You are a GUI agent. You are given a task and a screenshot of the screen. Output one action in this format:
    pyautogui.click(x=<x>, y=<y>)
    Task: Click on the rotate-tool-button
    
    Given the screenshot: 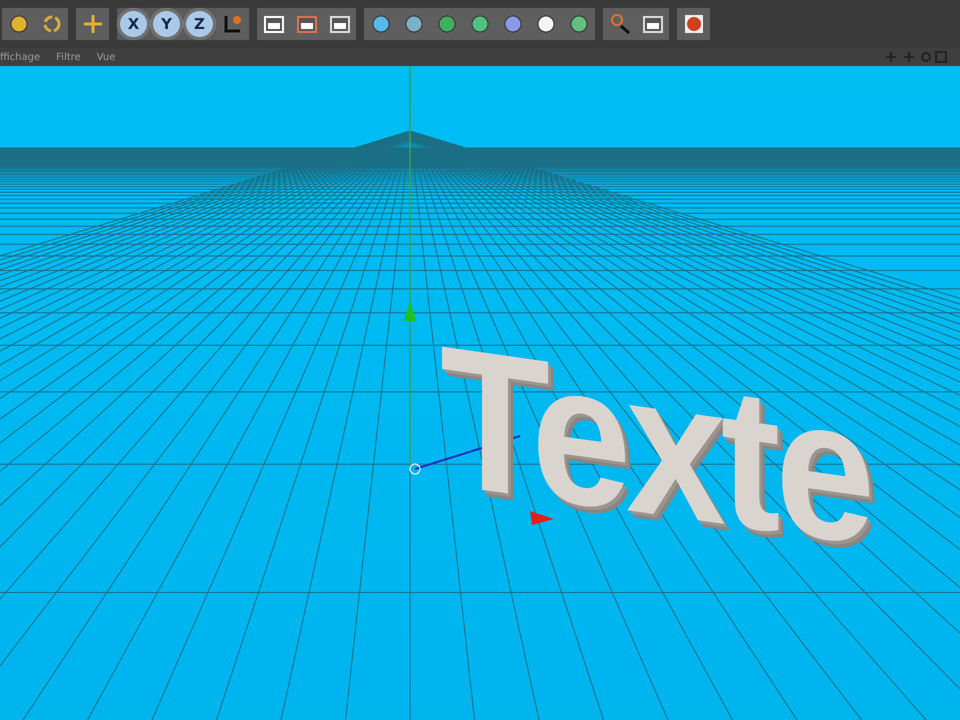 What is the action you would take?
    pyautogui.click(x=51, y=24)
    